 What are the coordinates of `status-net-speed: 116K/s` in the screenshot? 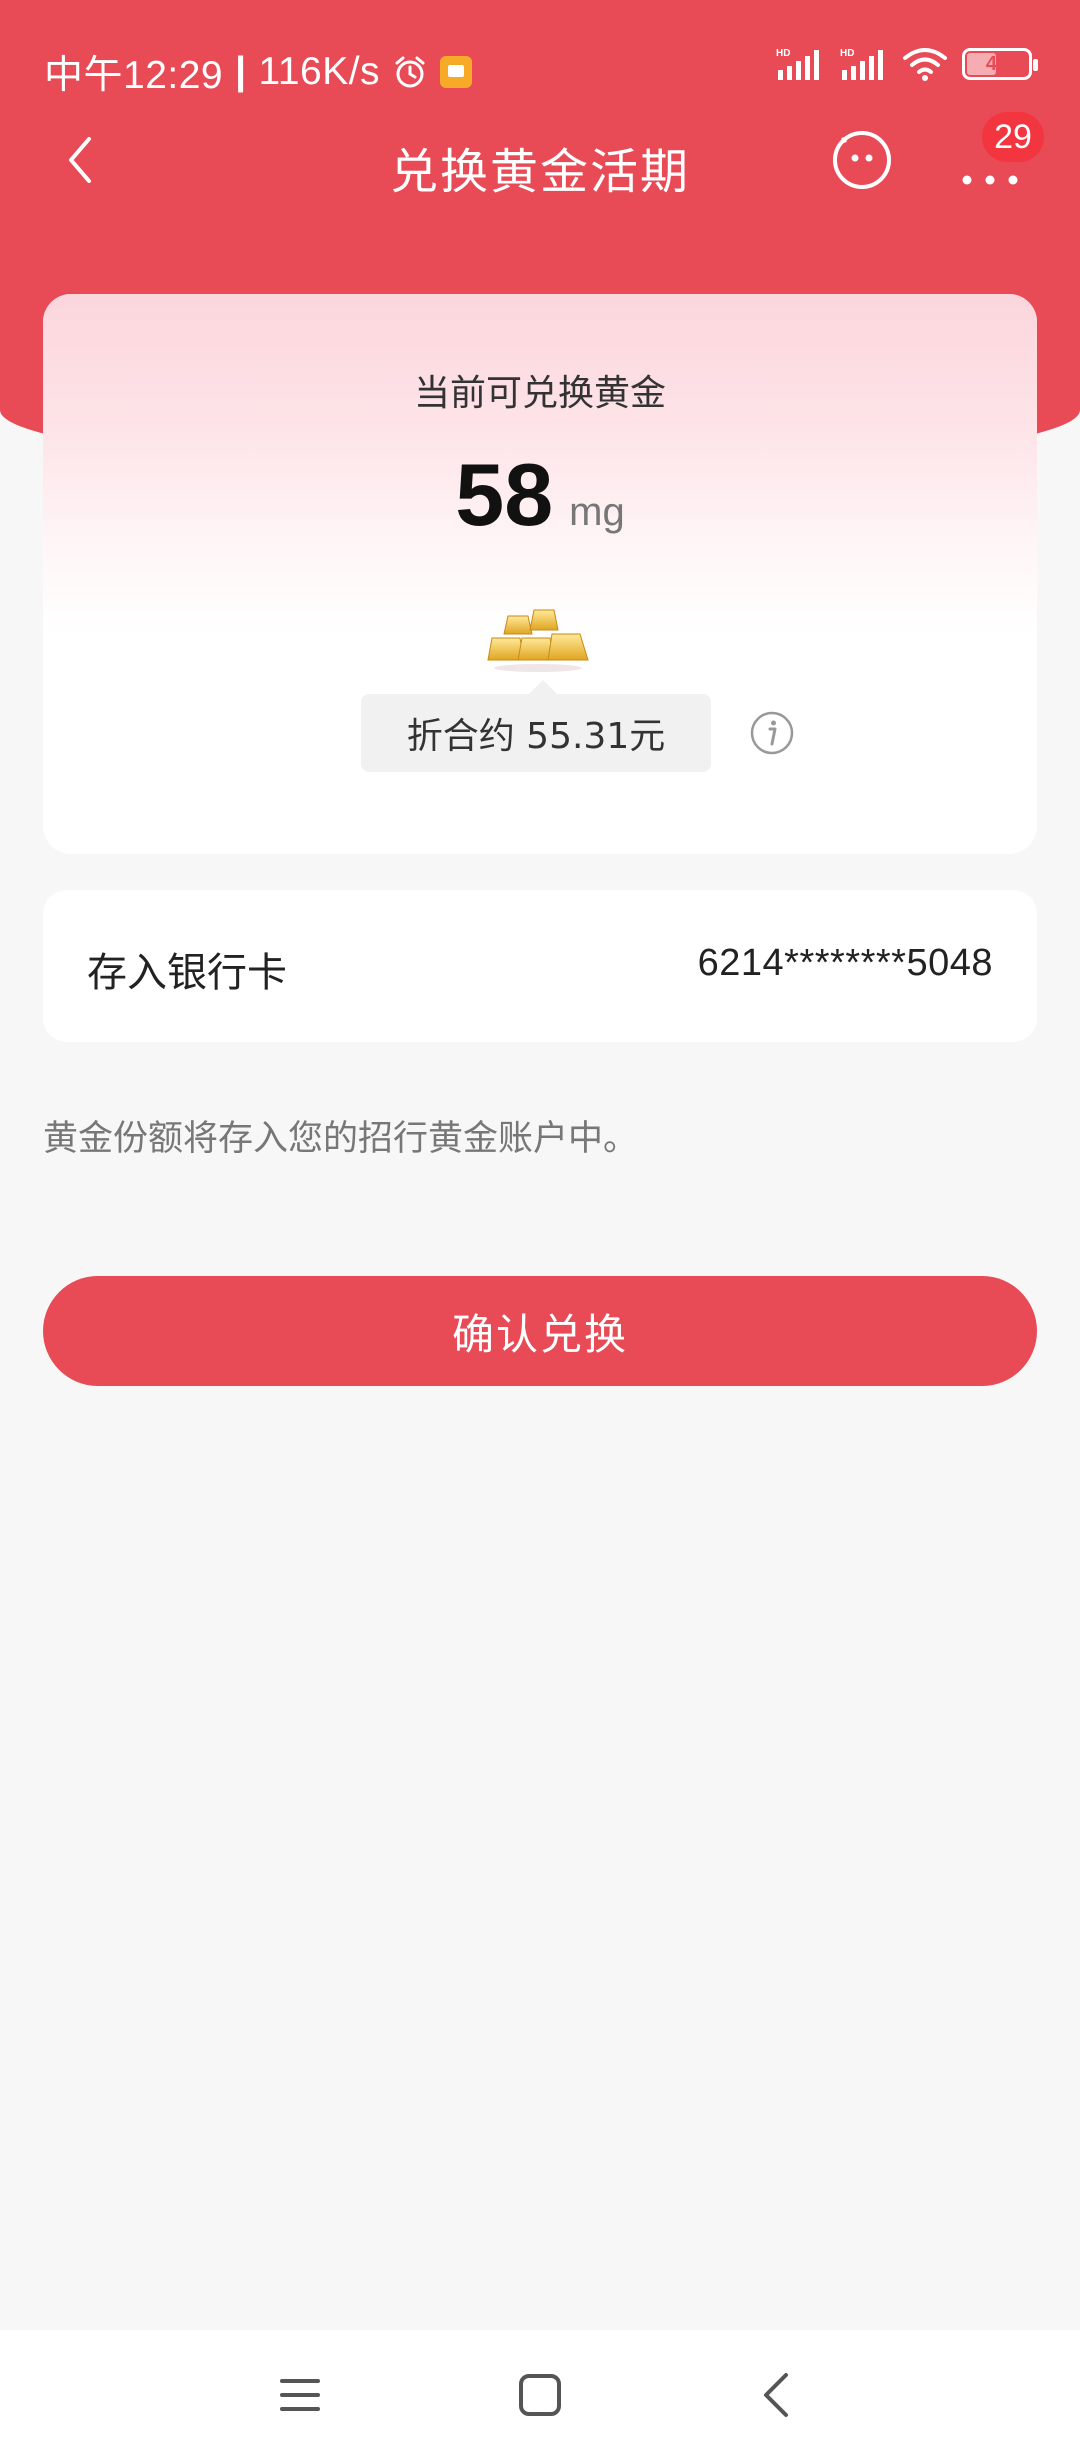 It's located at (319, 71).